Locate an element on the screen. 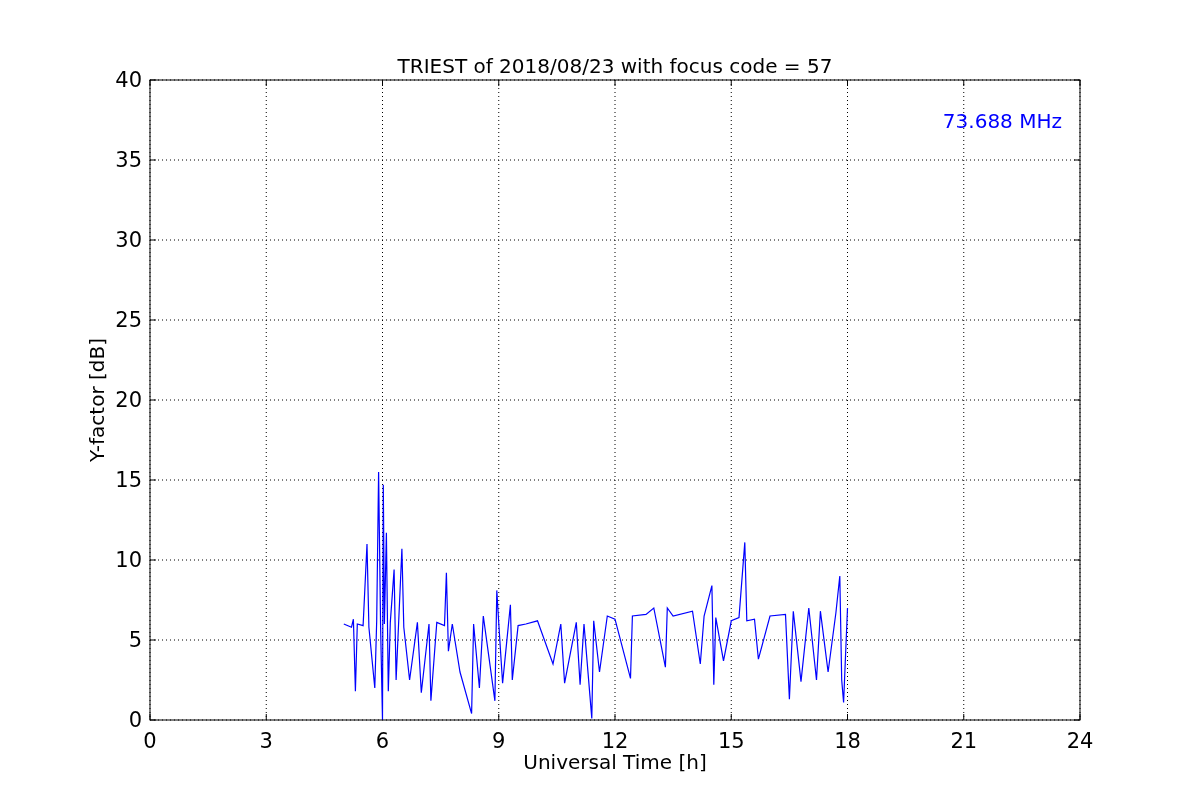 The width and height of the screenshot is (1200, 800). tick-label: 10 is located at coordinates (128, 560).